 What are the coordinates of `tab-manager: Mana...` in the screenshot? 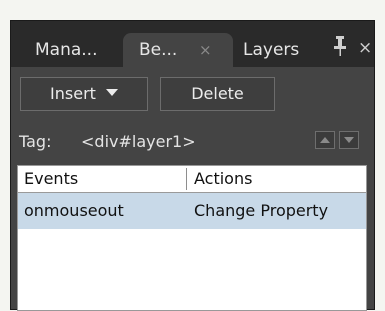 It's located at (82, 50).